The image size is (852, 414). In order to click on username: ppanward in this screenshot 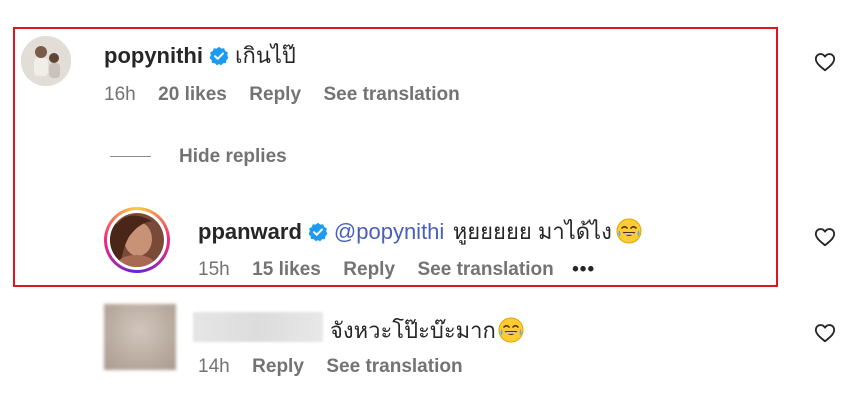, I will do `click(250, 231)`.